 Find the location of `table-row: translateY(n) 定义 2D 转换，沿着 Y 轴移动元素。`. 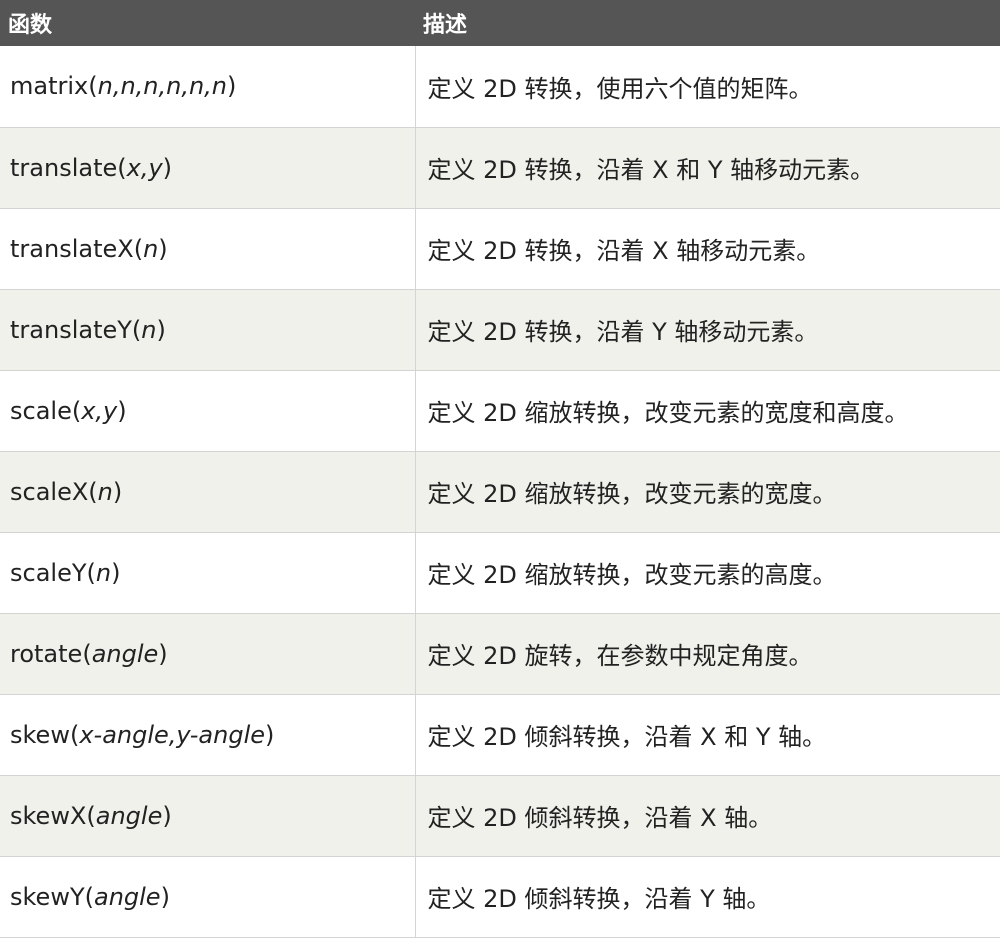

table-row: translateY(n) 定义 2D 转换，沿着 Y 轴移动元素。 is located at coordinates (500, 330).